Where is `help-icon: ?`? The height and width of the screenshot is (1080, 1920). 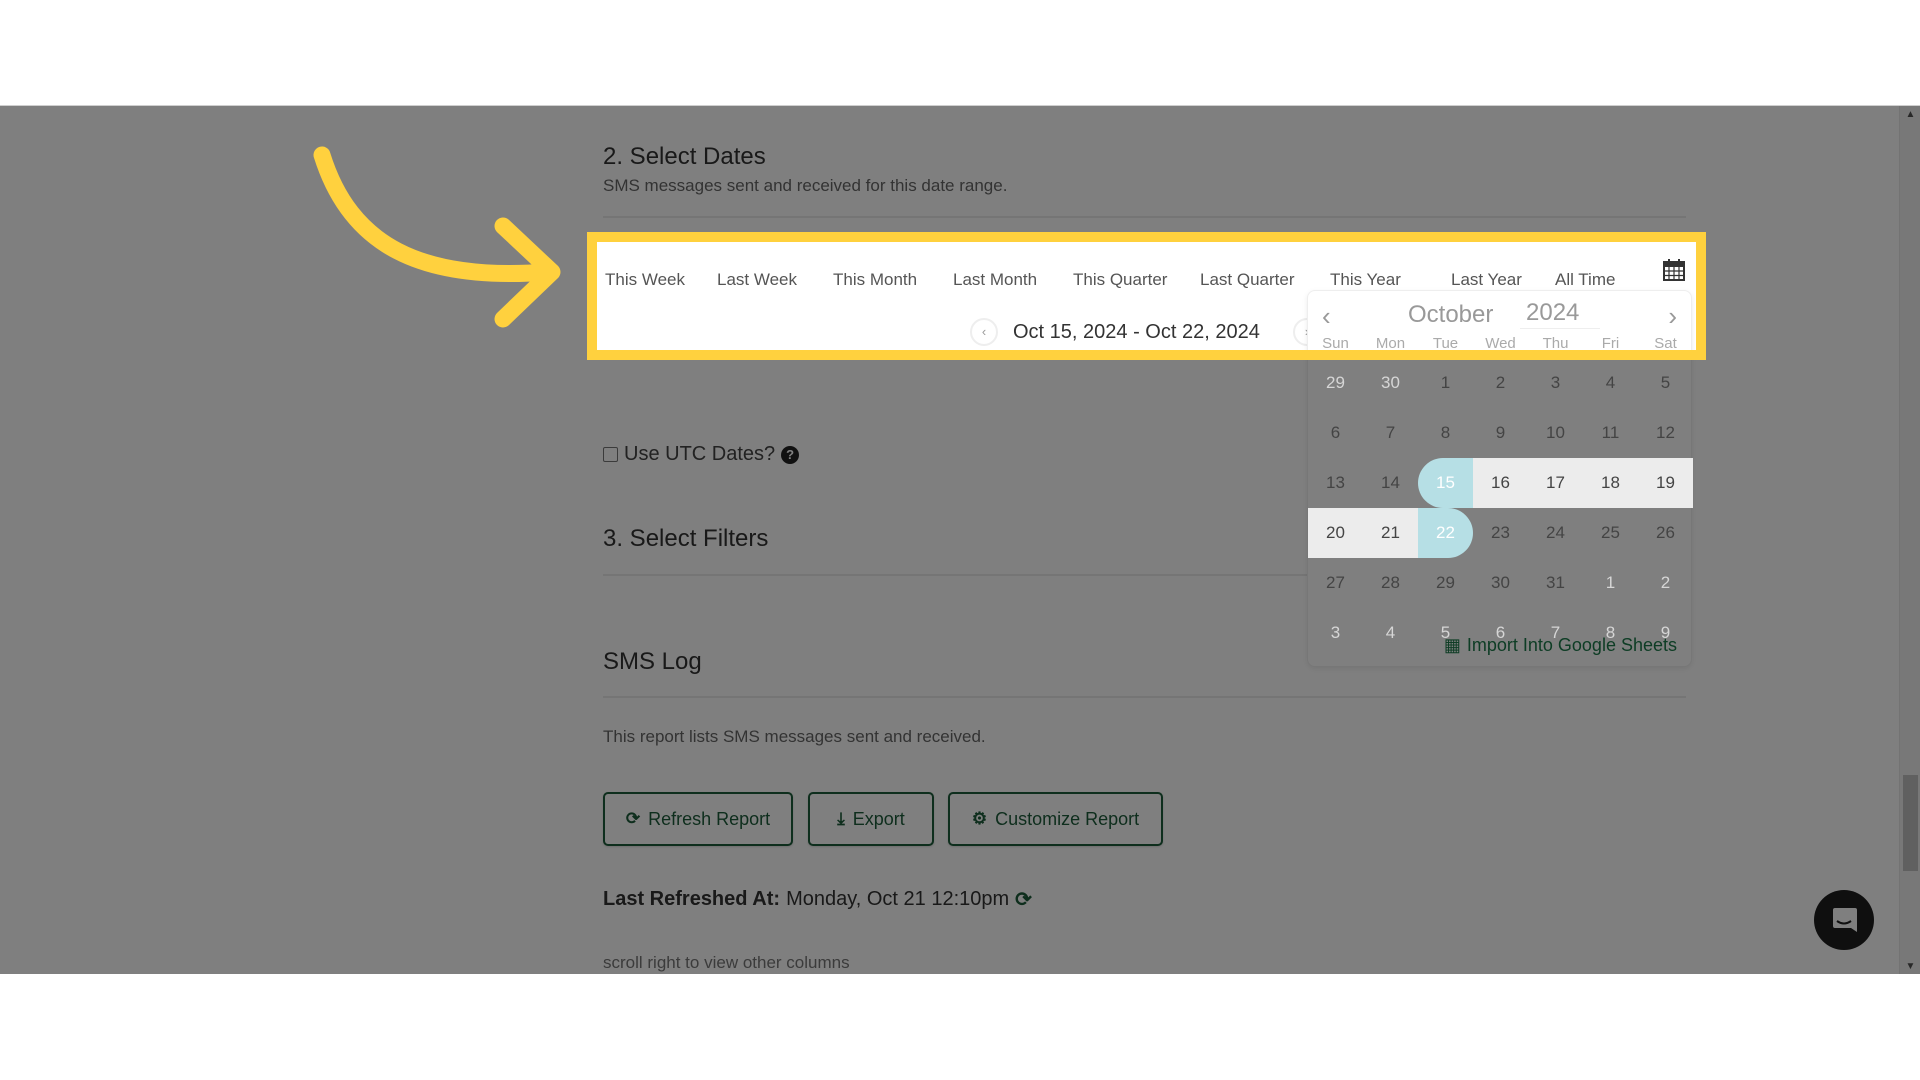
help-icon: ? is located at coordinates (790, 454).